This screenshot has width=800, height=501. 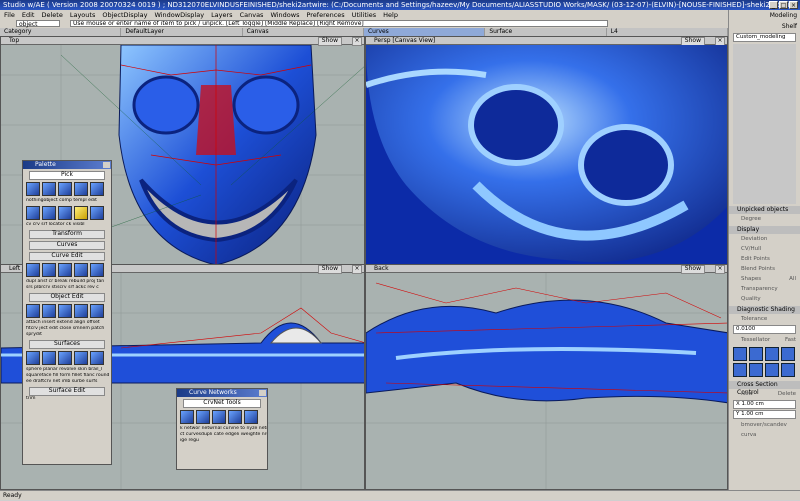 I want to click on transform-cv-tool, so click(x=49, y=270).